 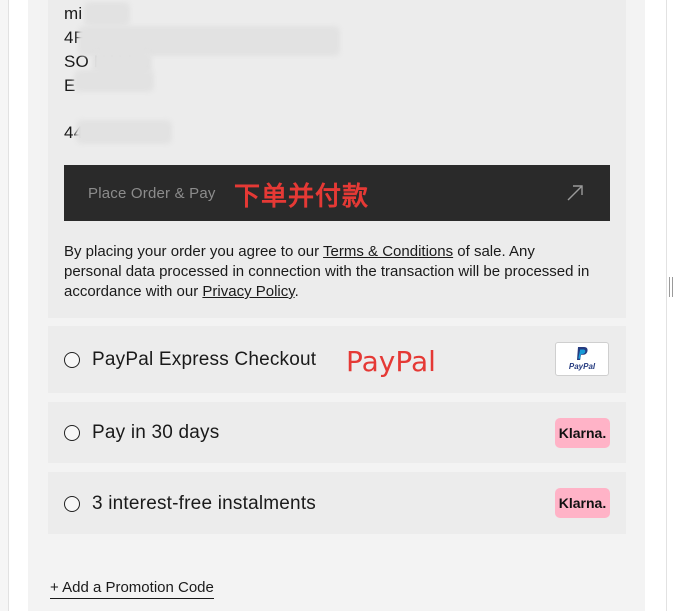 I want to click on terms-text-prefix: By placing your order you agree to our, so click(x=194, y=251).